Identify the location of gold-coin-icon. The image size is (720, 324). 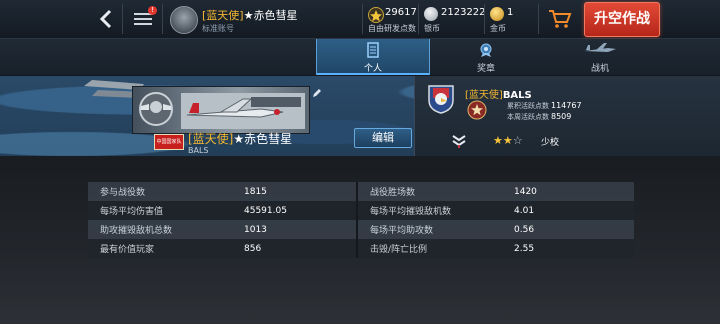
(497, 14).